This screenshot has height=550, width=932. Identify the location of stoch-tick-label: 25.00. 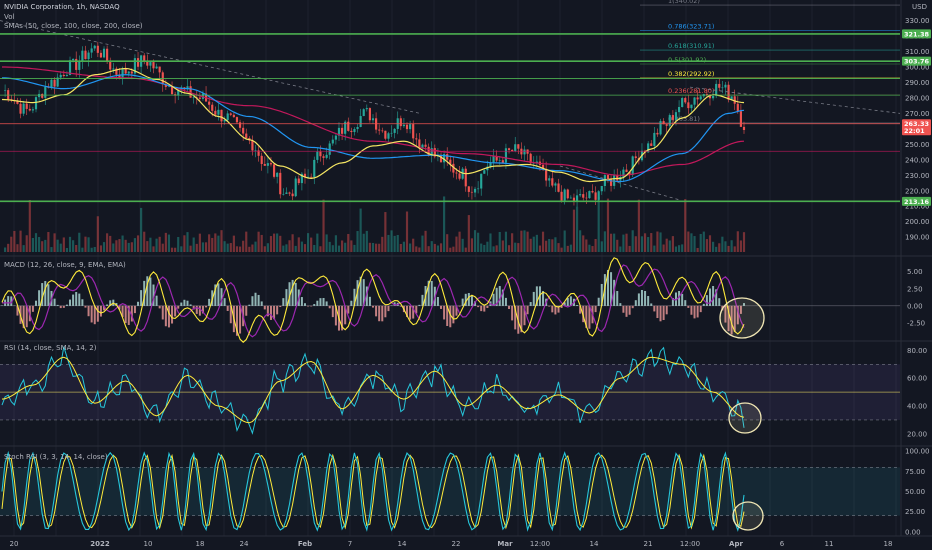
(915, 512).